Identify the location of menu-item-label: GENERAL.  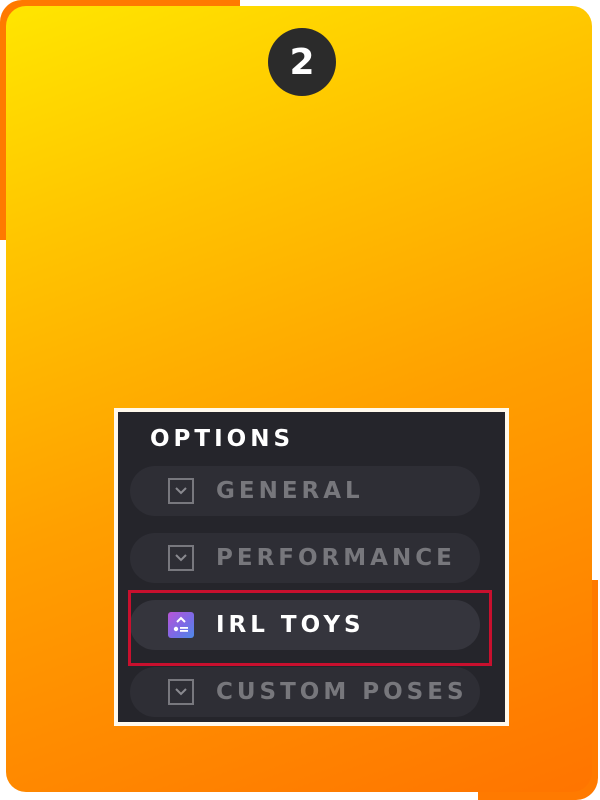
(290, 491).